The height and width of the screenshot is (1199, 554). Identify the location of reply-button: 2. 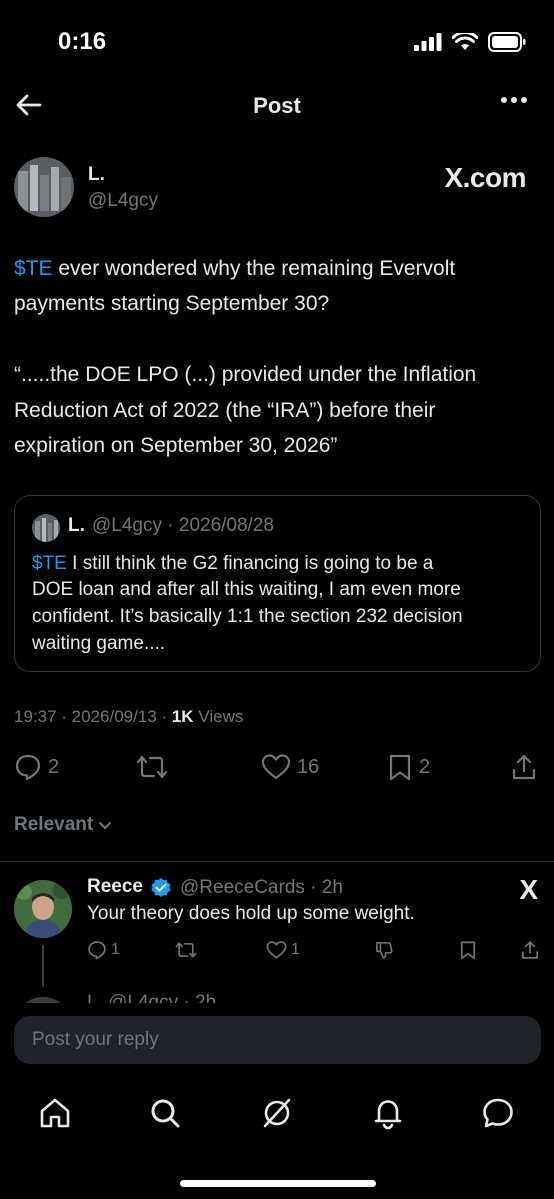
(36, 767).